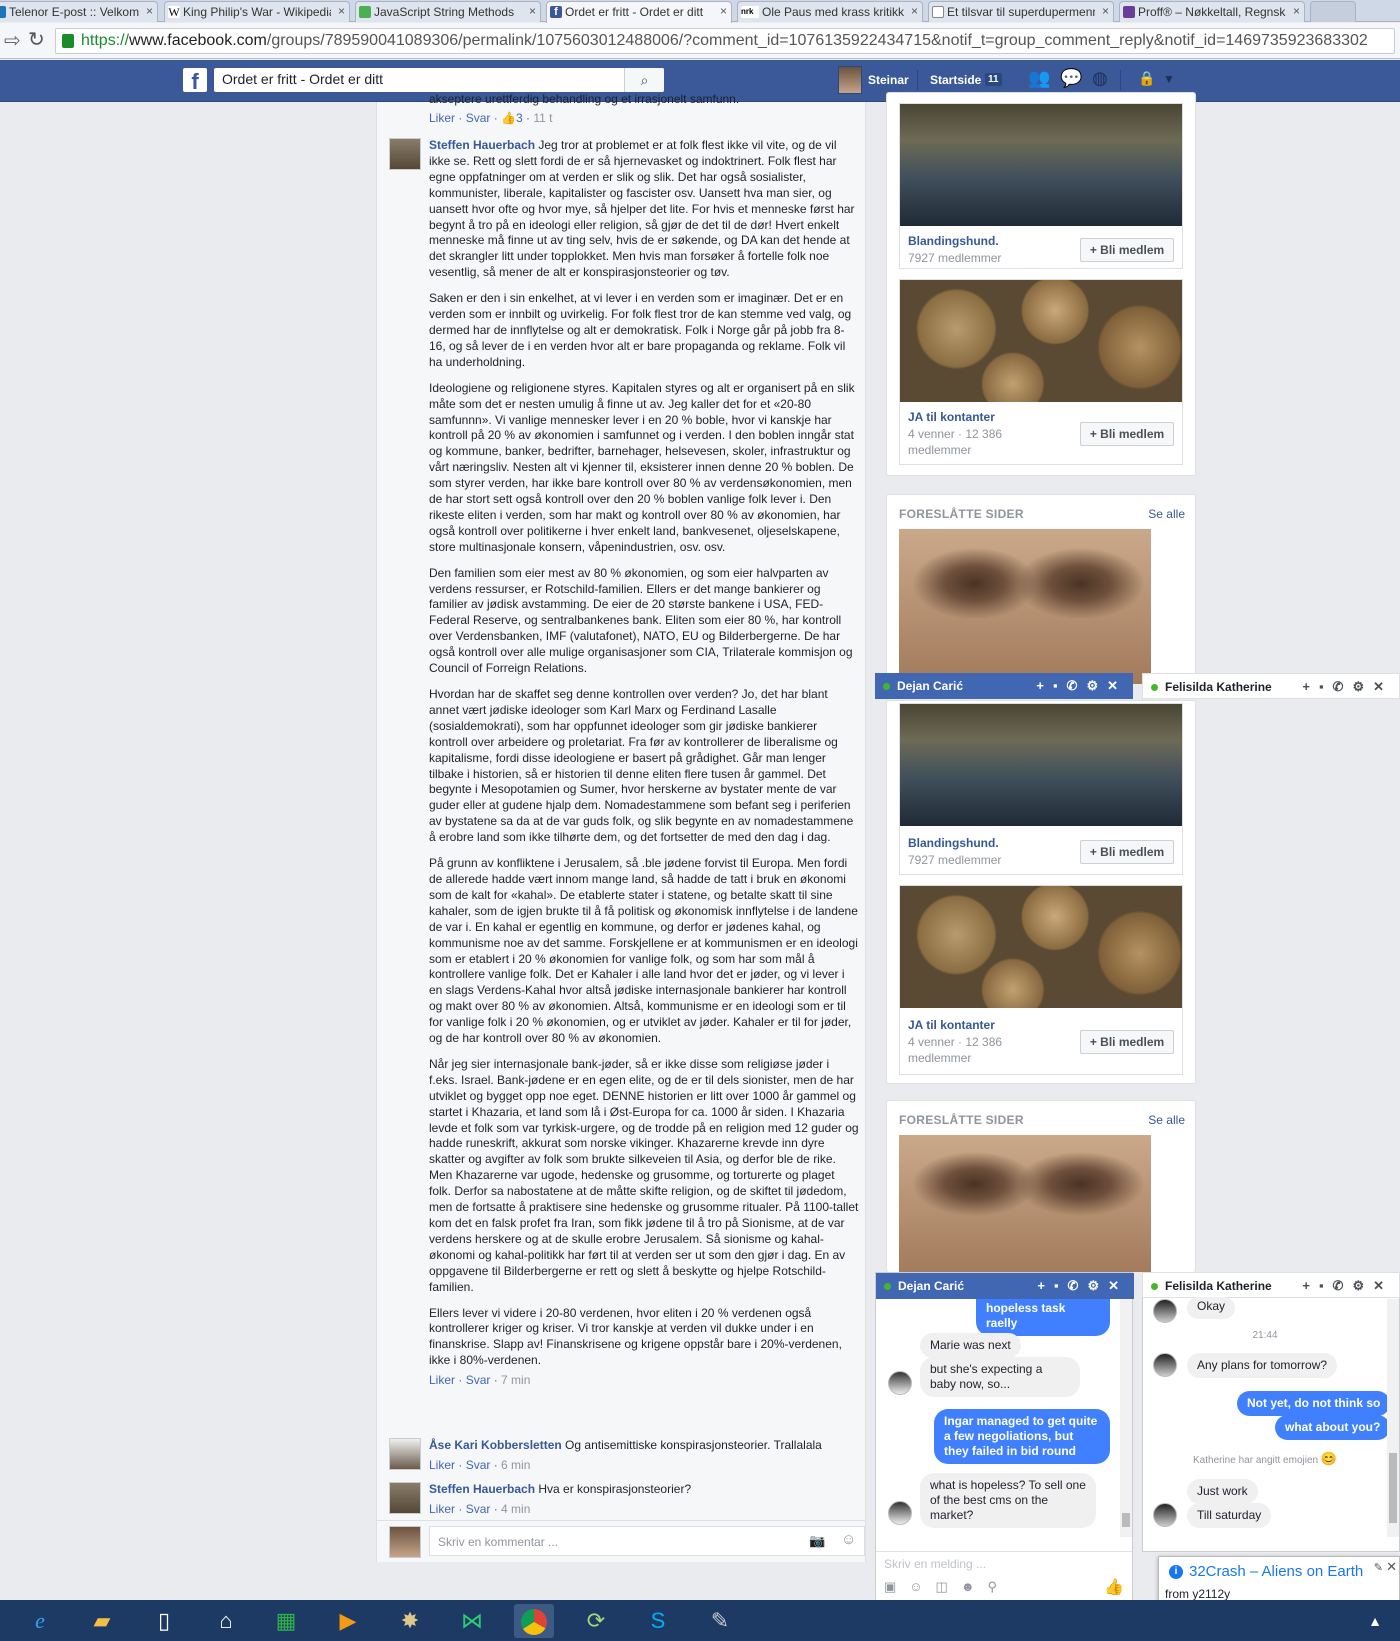  Describe the element at coordinates (439, 80) in the screenshot. I see `search-input: Ordet er fritt - Ordet er ditt` at that location.